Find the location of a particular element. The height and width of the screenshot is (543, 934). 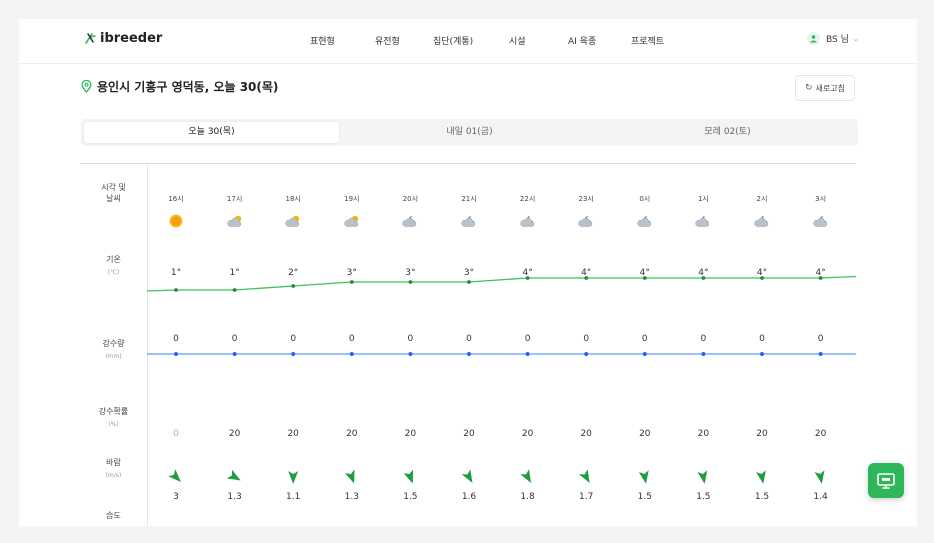

location-header: 용인시 기흥구 영덕동, 오늘 30(목) is located at coordinates (179, 86).